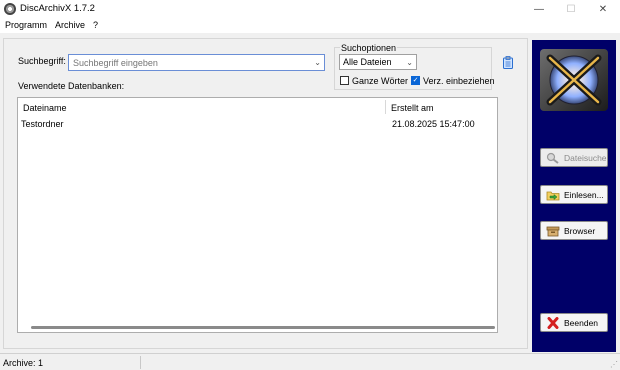 The height and width of the screenshot is (370, 620). What do you see at coordinates (42, 124) in the screenshot?
I see `cell-filename: Testordner` at bounding box center [42, 124].